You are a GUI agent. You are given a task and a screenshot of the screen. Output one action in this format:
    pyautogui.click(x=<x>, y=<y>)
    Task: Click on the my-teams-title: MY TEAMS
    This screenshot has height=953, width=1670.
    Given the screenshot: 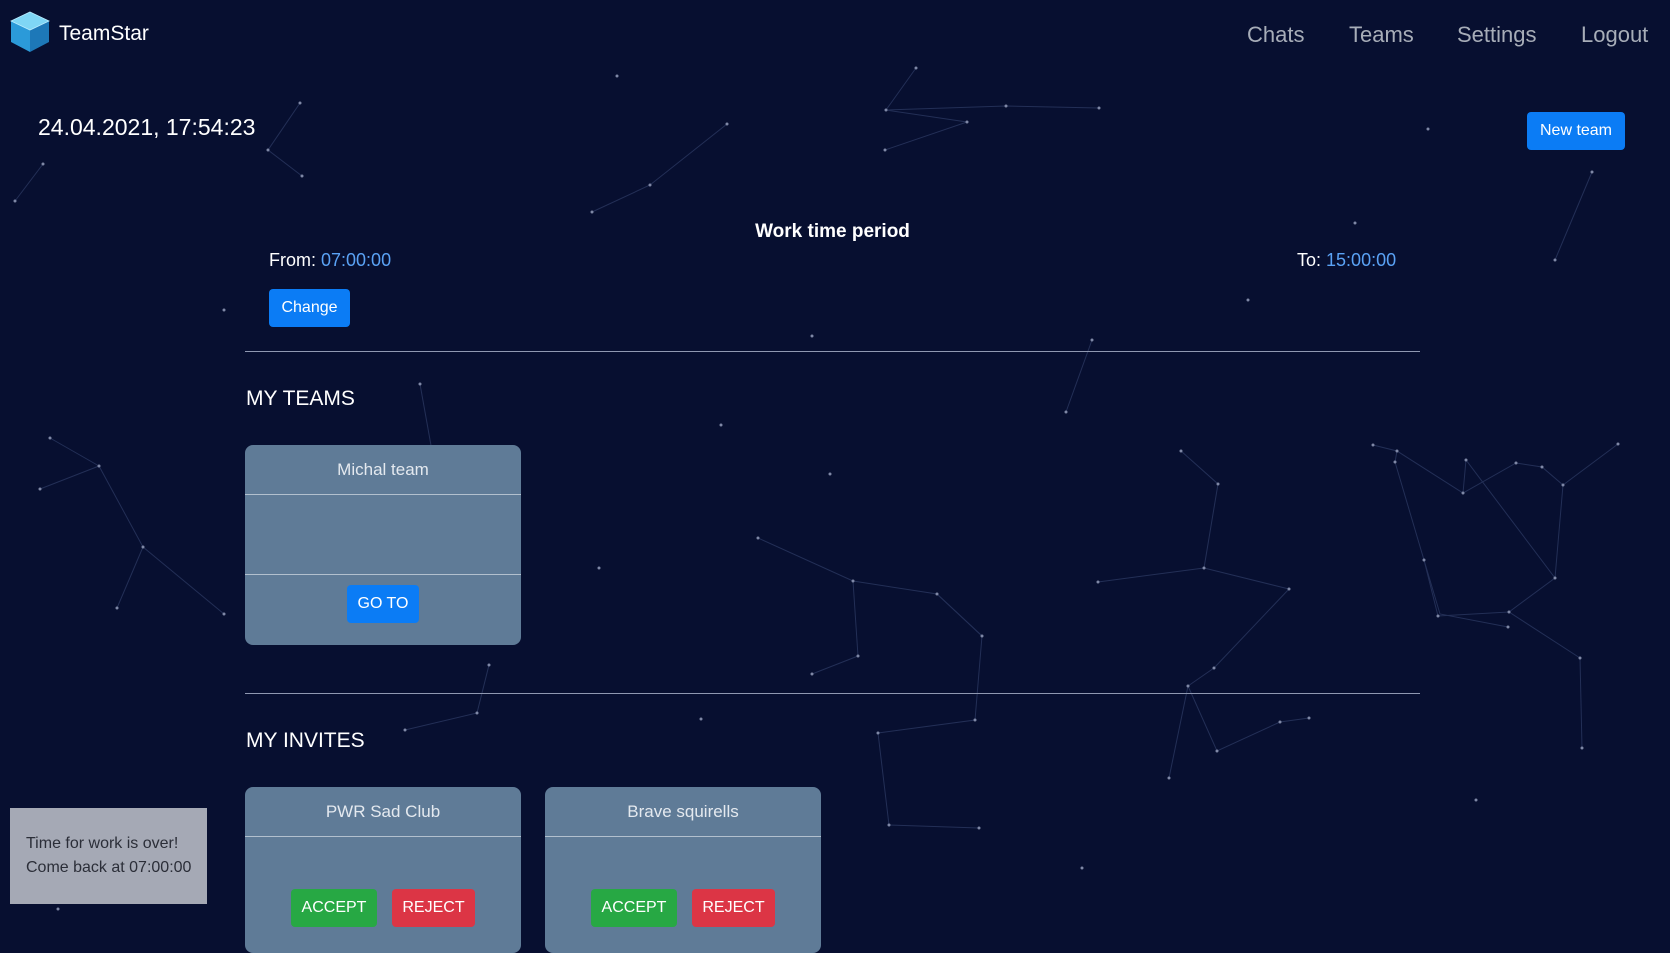 What is the action you would take?
    pyautogui.click(x=300, y=398)
    